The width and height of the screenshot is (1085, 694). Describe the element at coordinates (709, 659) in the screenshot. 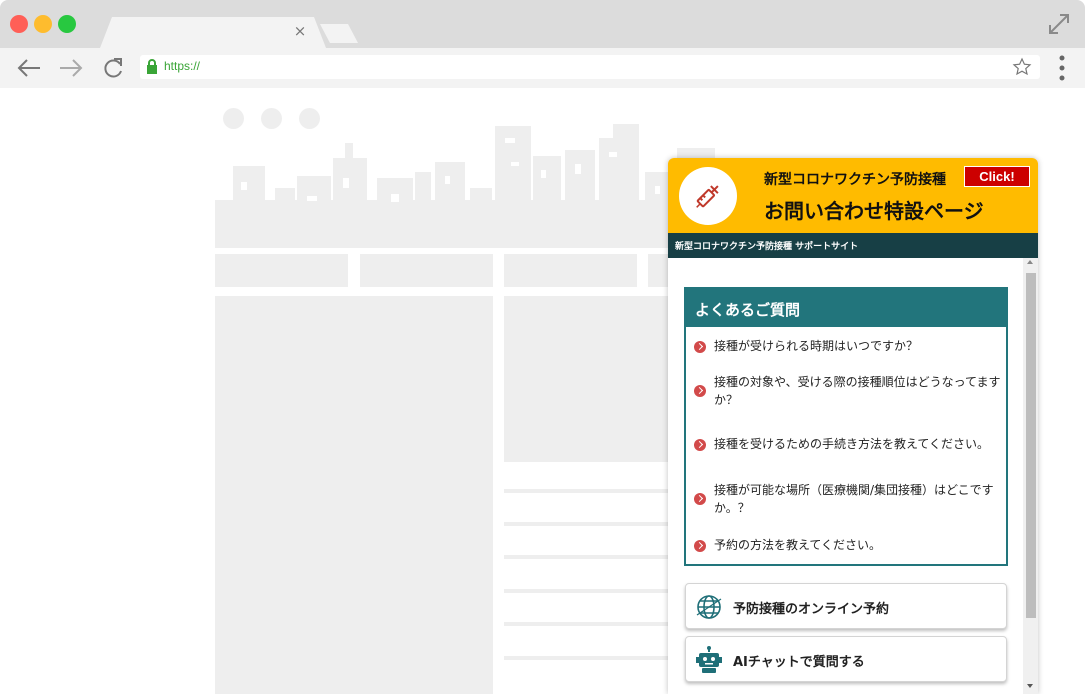

I see `robot-icon` at that location.